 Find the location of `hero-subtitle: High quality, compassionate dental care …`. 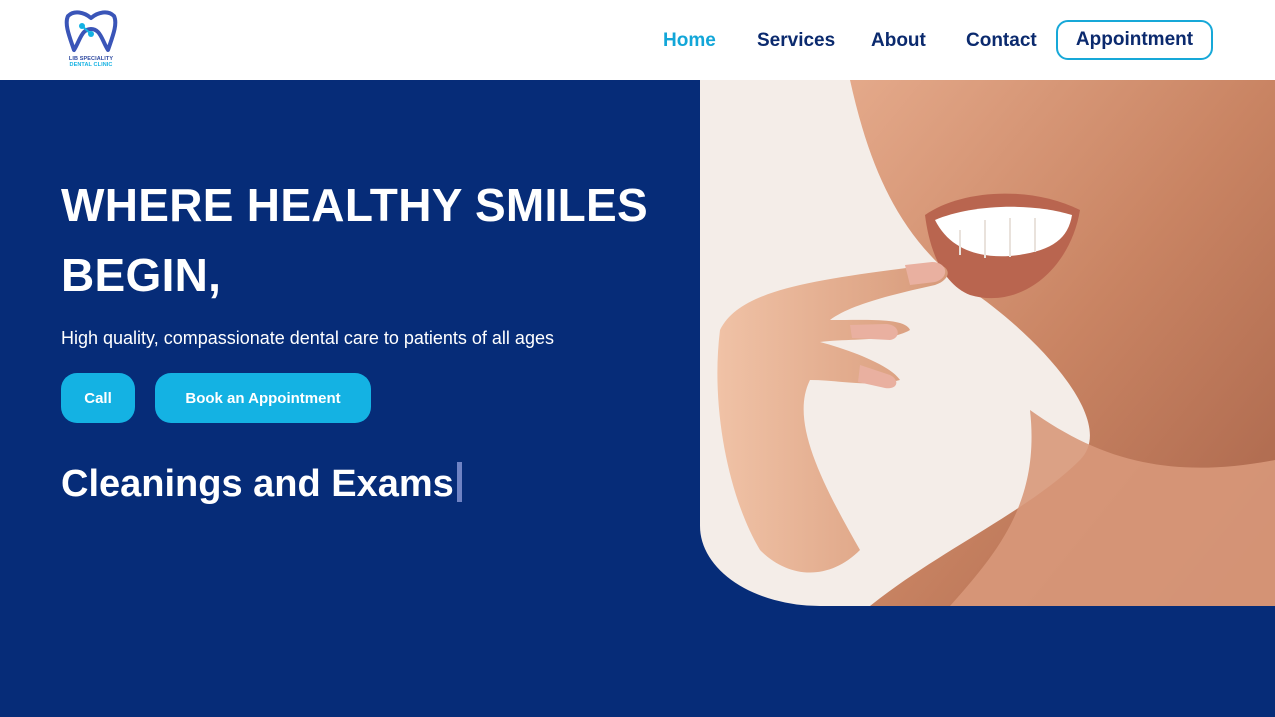

hero-subtitle: High quality, compassionate dental care … is located at coordinates (307, 338).